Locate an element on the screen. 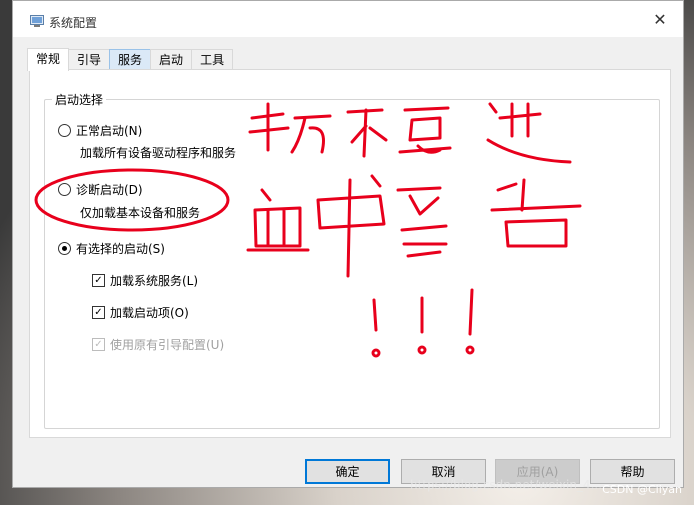 This screenshot has width=694, height=505. selective-startup-radio: 有选择的启动(S) is located at coordinates (111, 248).